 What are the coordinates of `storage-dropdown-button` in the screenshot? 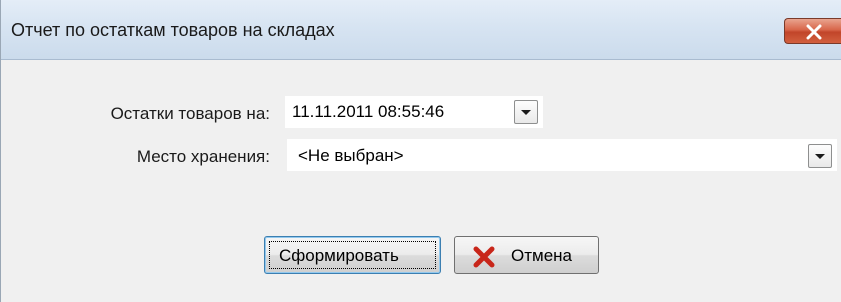 It's located at (820, 156).